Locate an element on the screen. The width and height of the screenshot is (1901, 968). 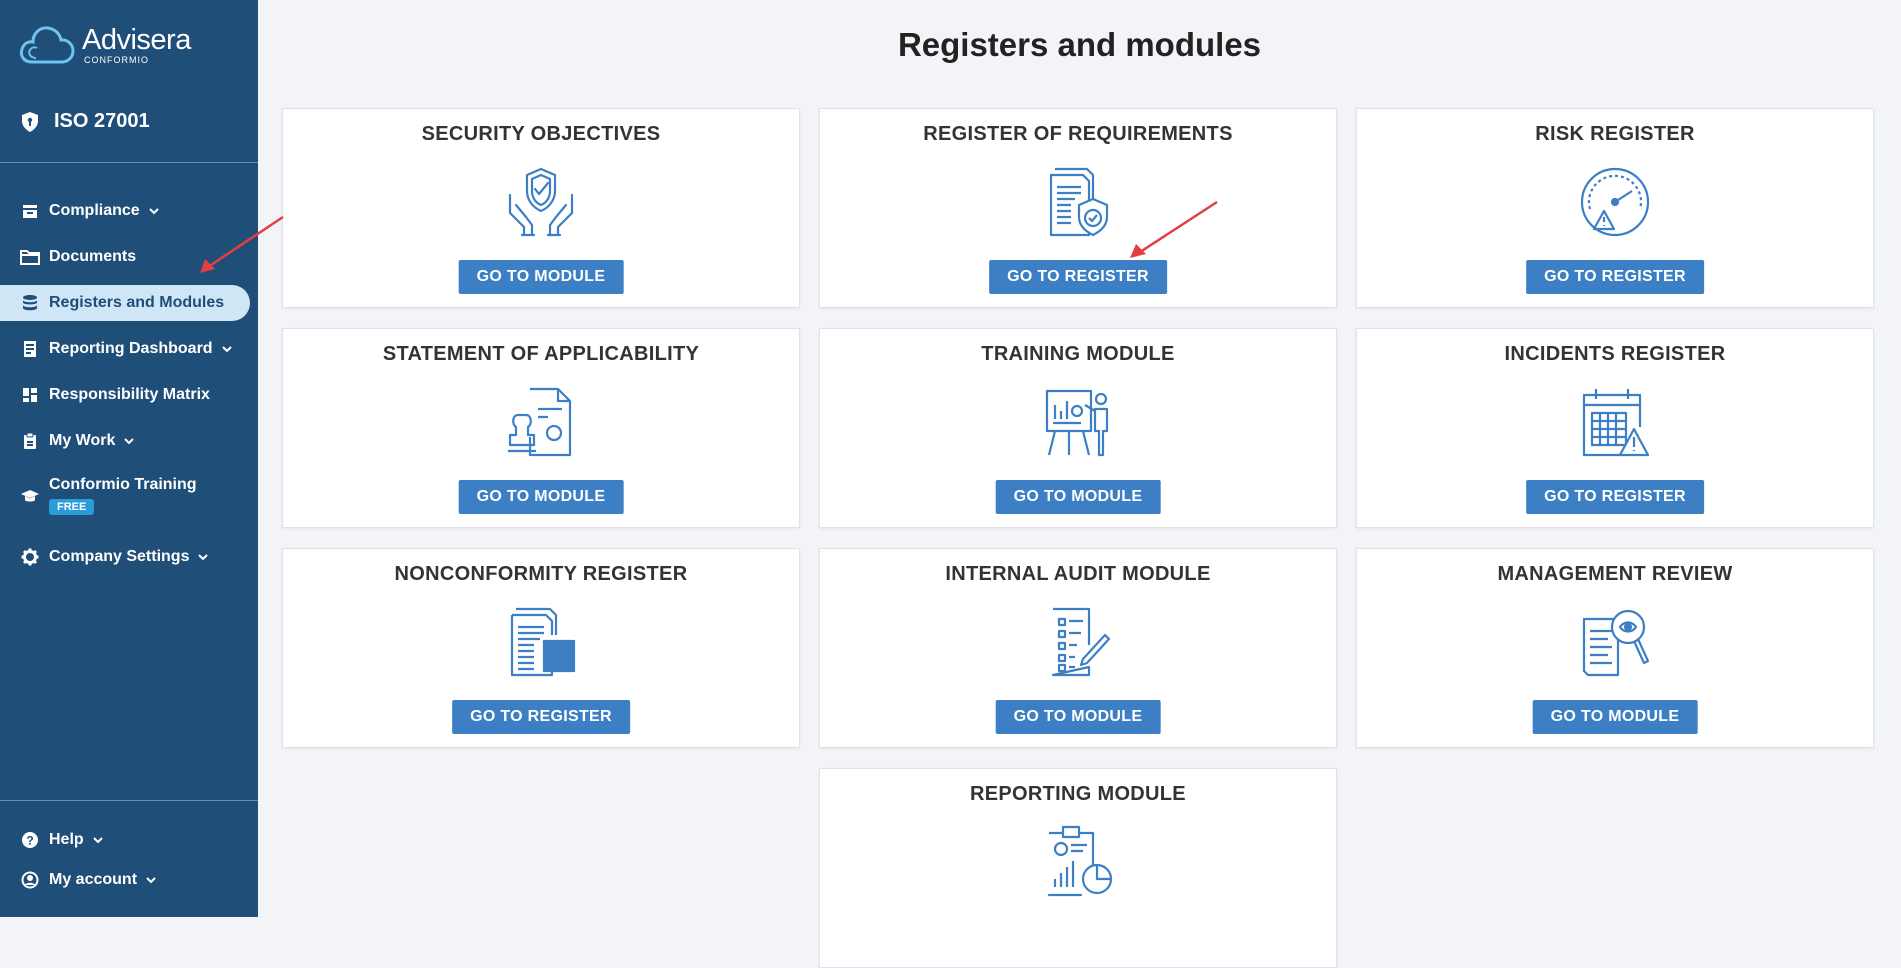
card-reporting-module: REPORTING MODULE is located at coordinates (1078, 868).